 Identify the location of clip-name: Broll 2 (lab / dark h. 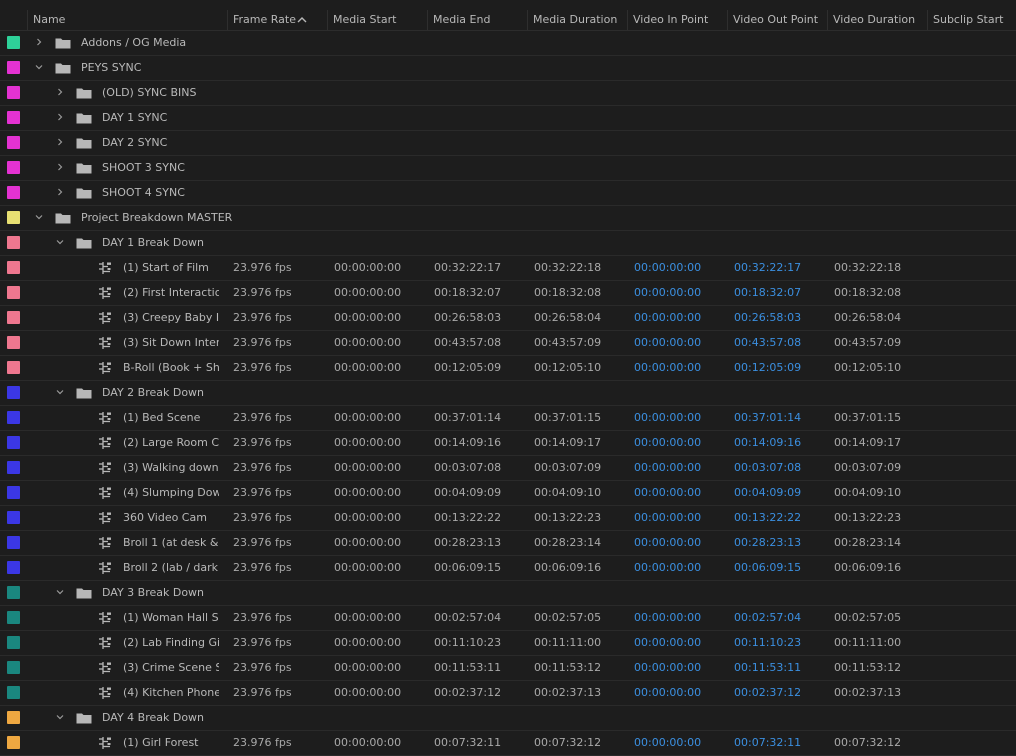
(171, 568).